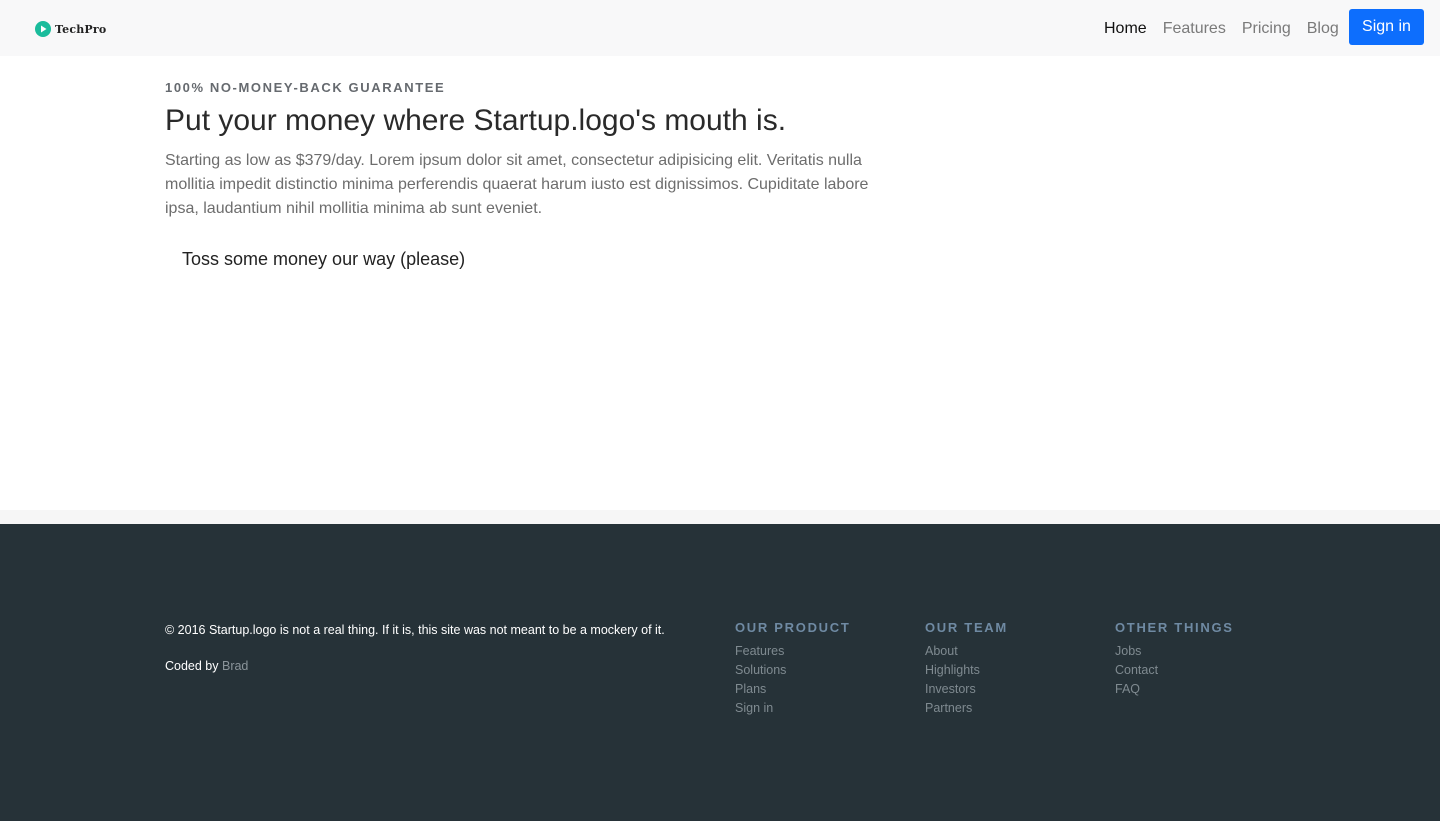 This screenshot has height=821, width=1440. I want to click on footer-heading: OUR PRODUCT, so click(793, 627).